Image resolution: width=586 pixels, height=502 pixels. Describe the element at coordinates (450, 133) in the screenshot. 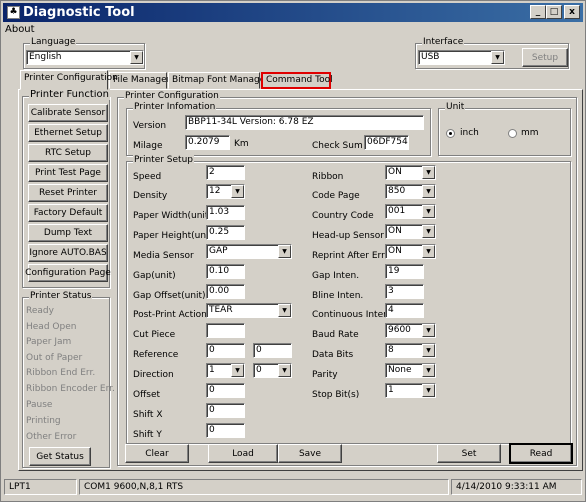

I see `unit-inch-radio` at that location.